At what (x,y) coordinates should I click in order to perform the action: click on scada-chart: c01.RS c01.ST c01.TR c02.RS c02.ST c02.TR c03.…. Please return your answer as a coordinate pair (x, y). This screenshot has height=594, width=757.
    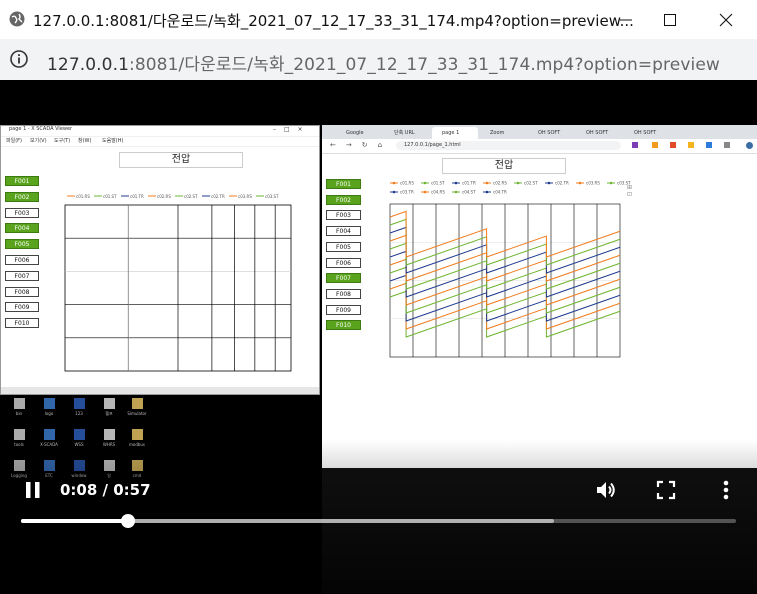
    Looking at the image, I should click on (178, 283).